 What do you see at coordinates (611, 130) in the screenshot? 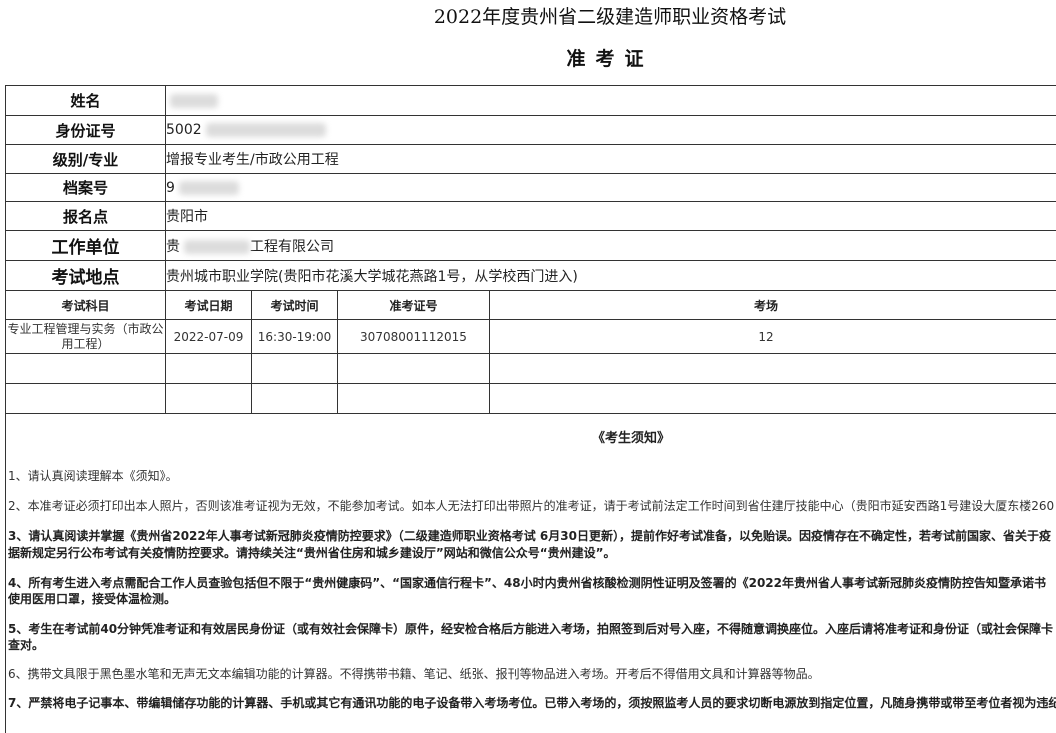
I see `id-value: 5002` at bounding box center [611, 130].